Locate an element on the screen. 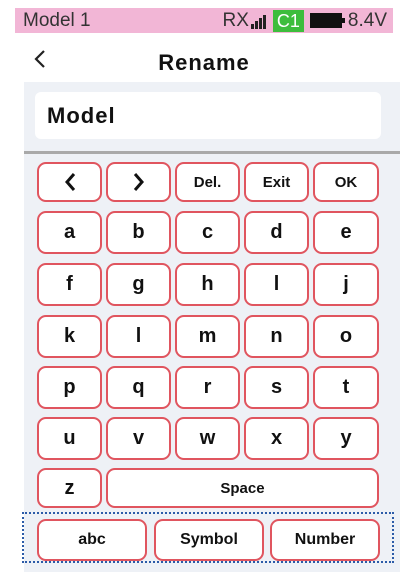 The height and width of the screenshot is (572, 404). exit-button: Exit is located at coordinates (276, 182).